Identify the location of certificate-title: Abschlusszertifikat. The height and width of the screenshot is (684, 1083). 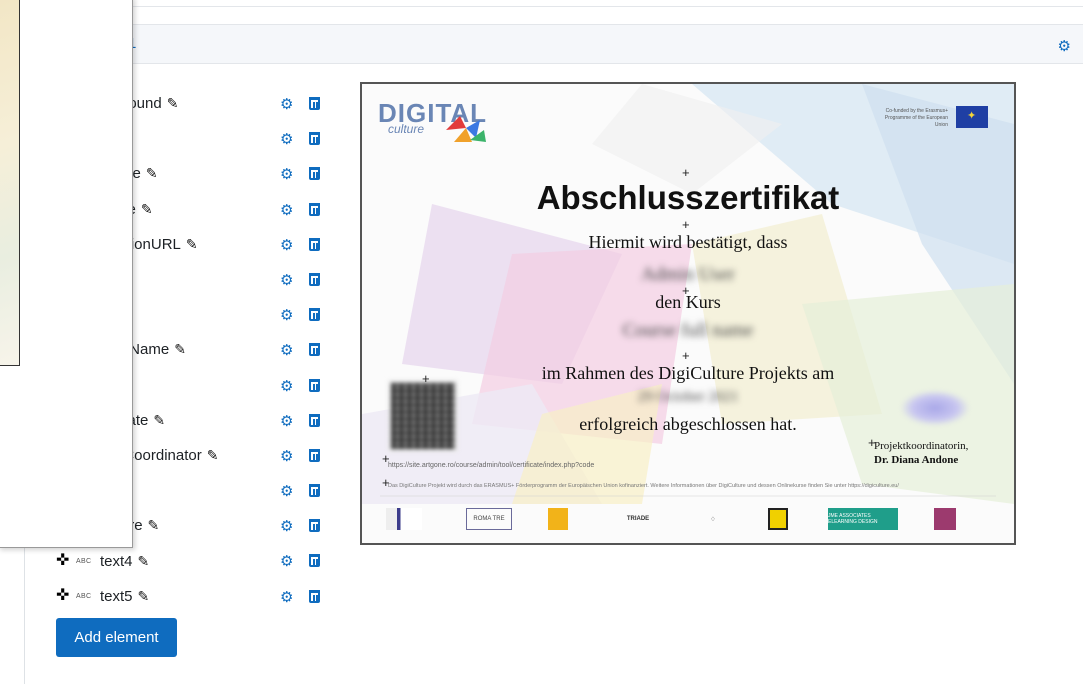
(688, 197).